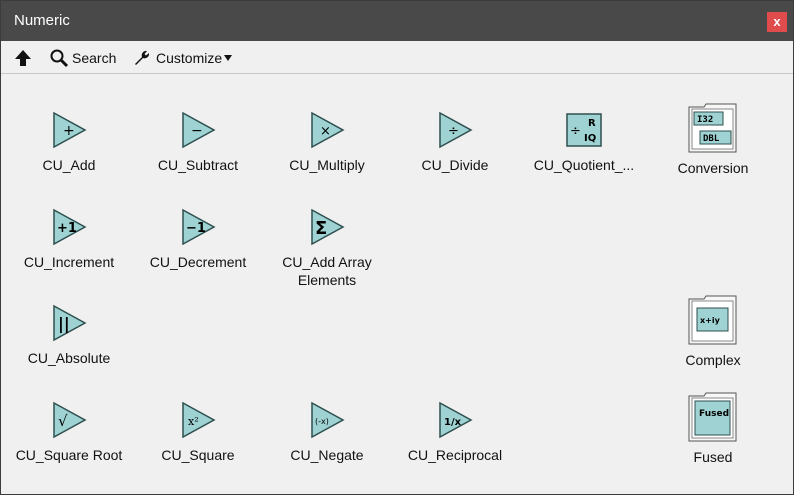 The image size is (794, 495). I want to click on svg-text: DBL, so click(711, 139).